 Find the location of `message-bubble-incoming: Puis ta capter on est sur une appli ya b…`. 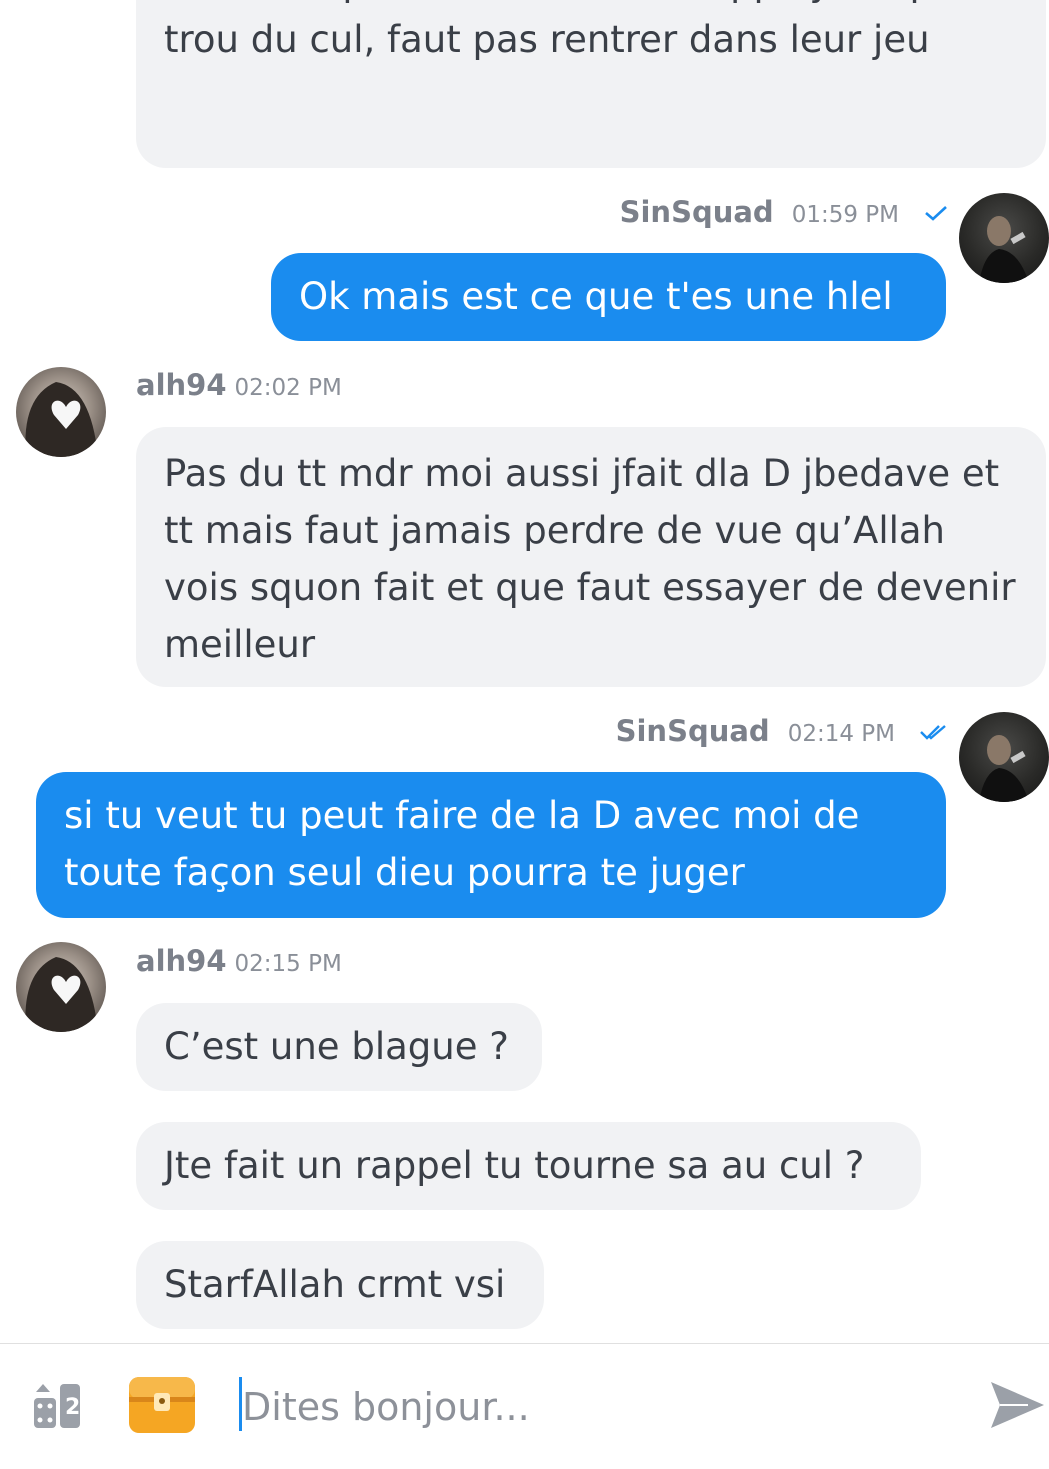

message-bubble-incoming: Puis ta capter on est sur une appli ya b… is located at coordinates (591, 84).